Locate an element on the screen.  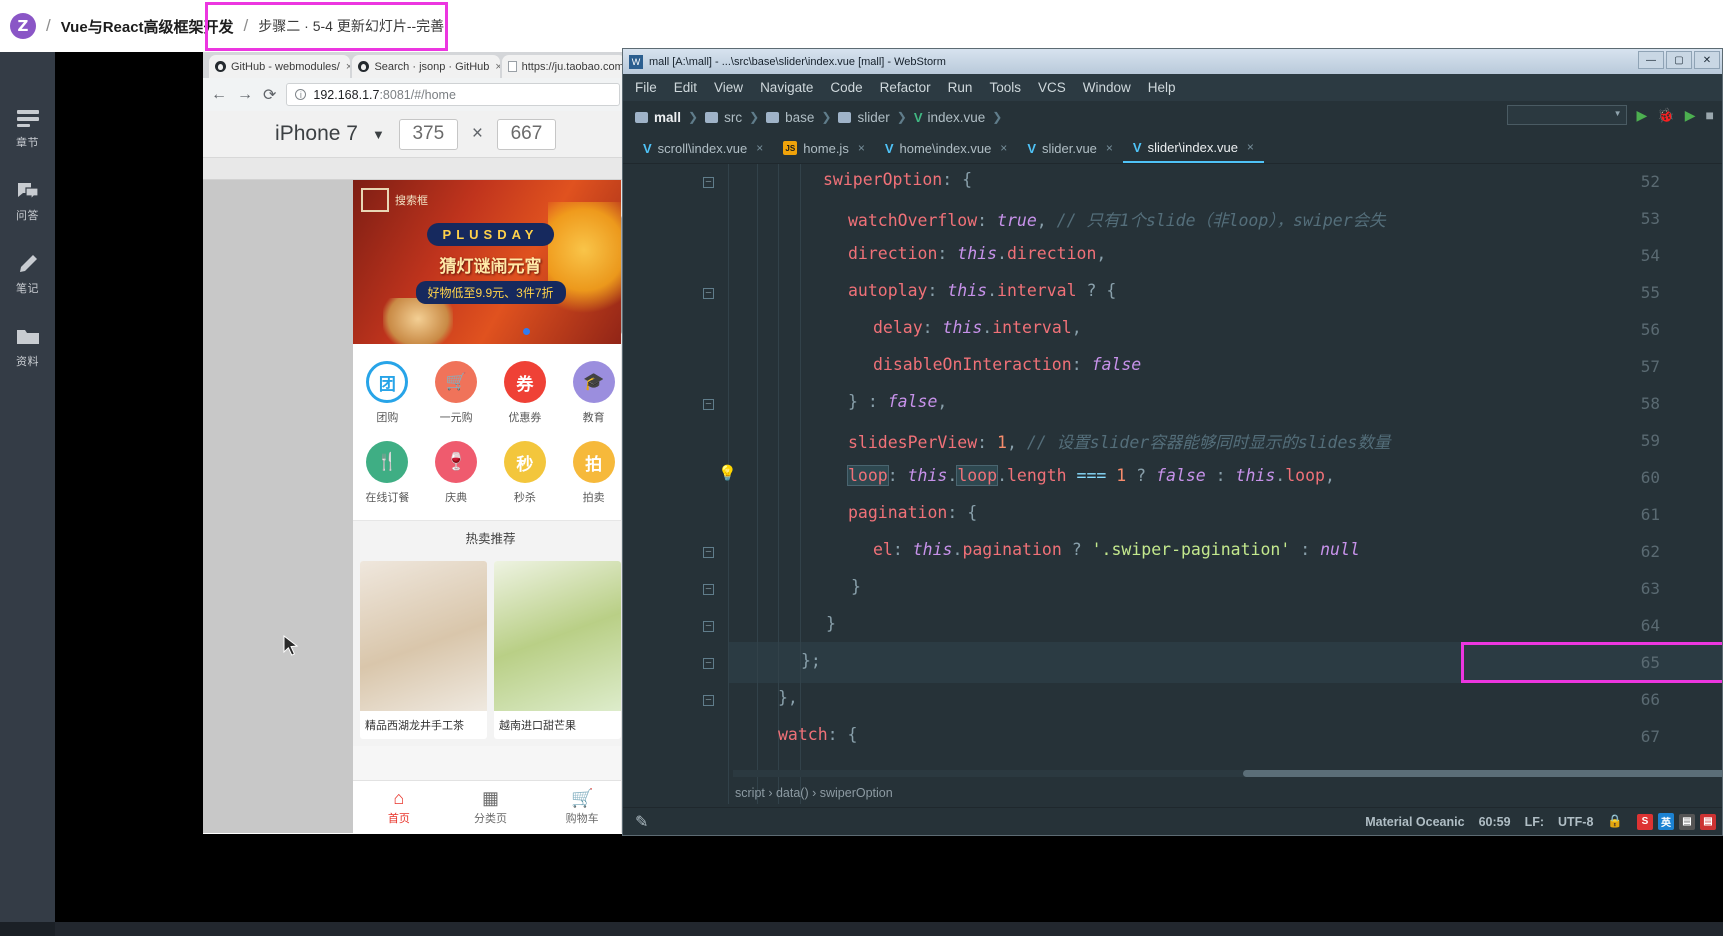
grid-item-paimai: 拍 拍卖 is located at coordinates (593, 474).